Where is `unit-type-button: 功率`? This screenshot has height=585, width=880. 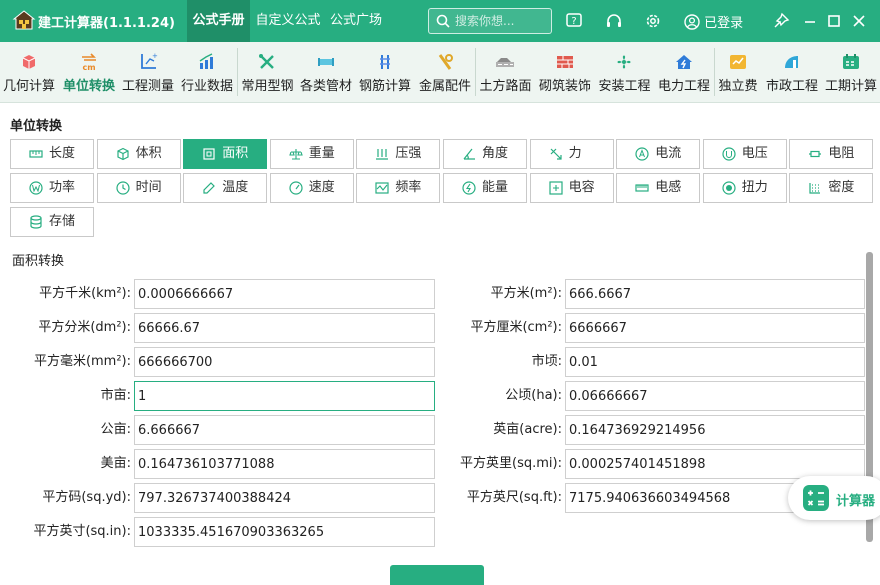
unit-type-button: 功率 is located at coordinates (52, 188).